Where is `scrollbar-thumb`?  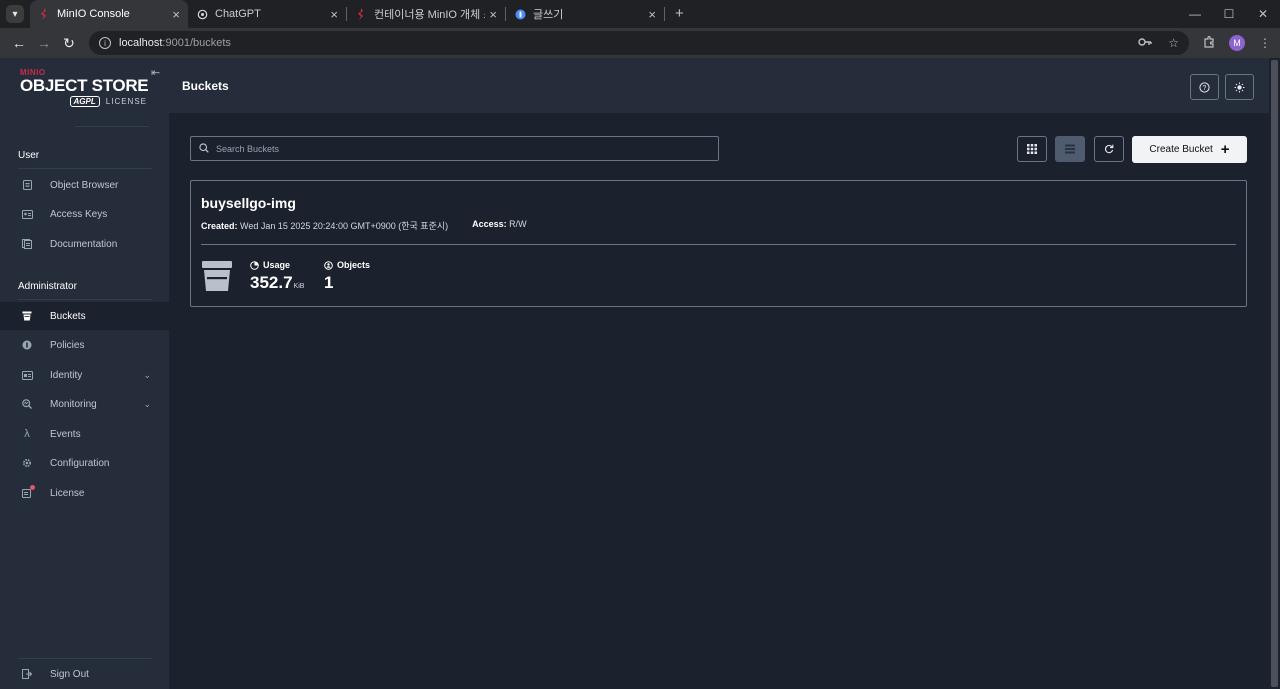
scrollbar-thumb is located at coordinates (1274, 373).